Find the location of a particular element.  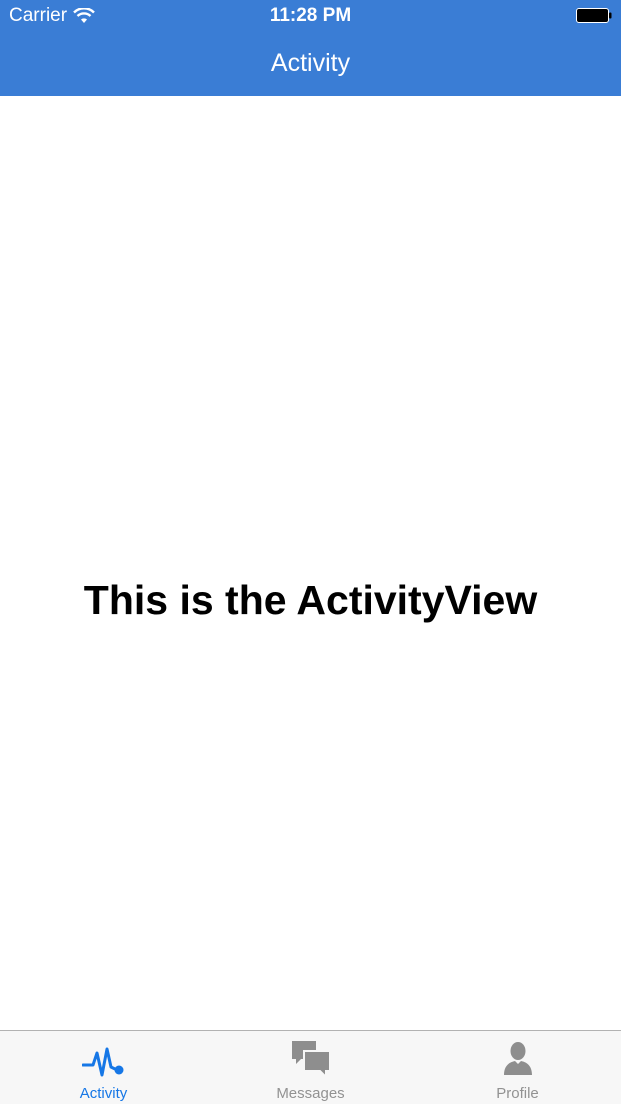

activity-view-text: This is the ActivityView is located at coordinates (310, 600).